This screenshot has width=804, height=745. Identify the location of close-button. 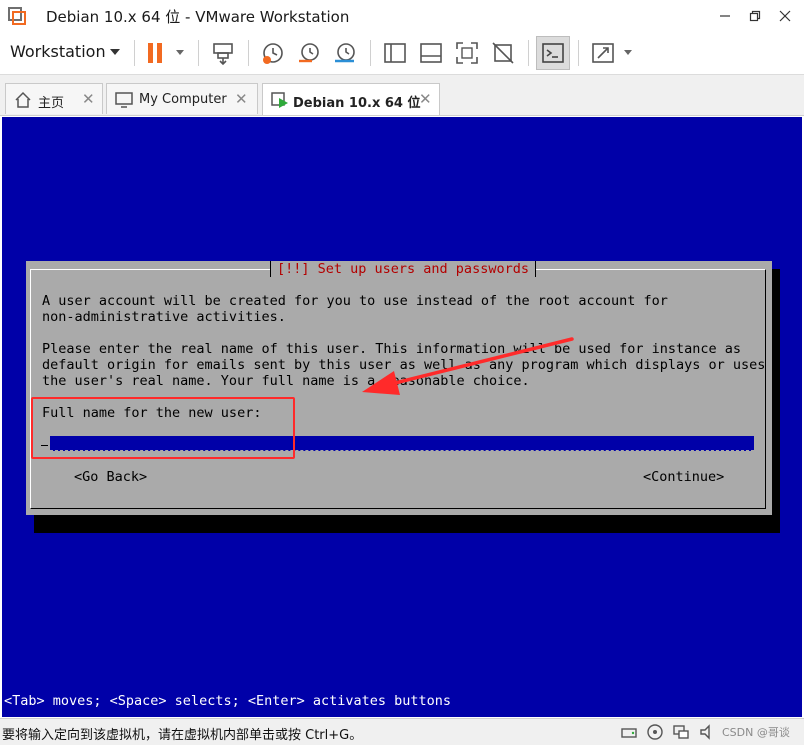
(785, 16).